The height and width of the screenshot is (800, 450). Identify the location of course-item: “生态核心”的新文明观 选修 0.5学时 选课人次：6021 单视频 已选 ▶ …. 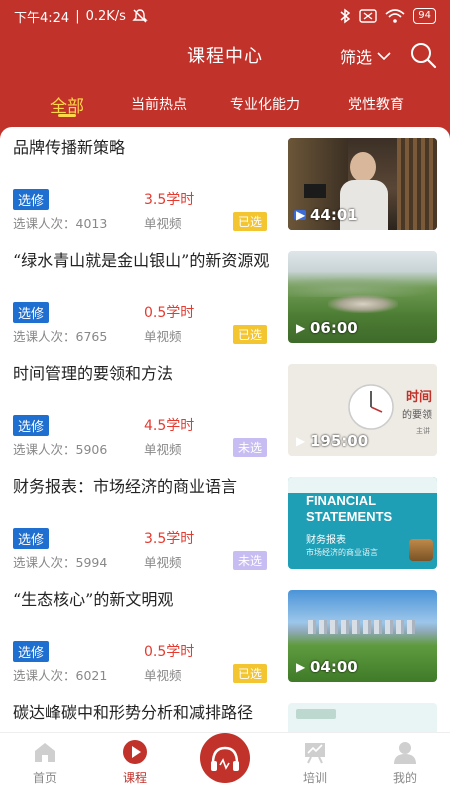
(225, 635).